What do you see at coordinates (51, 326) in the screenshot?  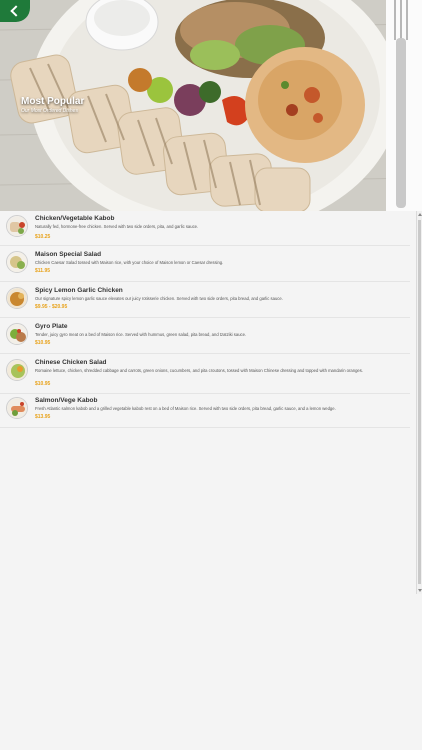 I see `dish-name: Gyro Plate` at bounding box center [51, 326].